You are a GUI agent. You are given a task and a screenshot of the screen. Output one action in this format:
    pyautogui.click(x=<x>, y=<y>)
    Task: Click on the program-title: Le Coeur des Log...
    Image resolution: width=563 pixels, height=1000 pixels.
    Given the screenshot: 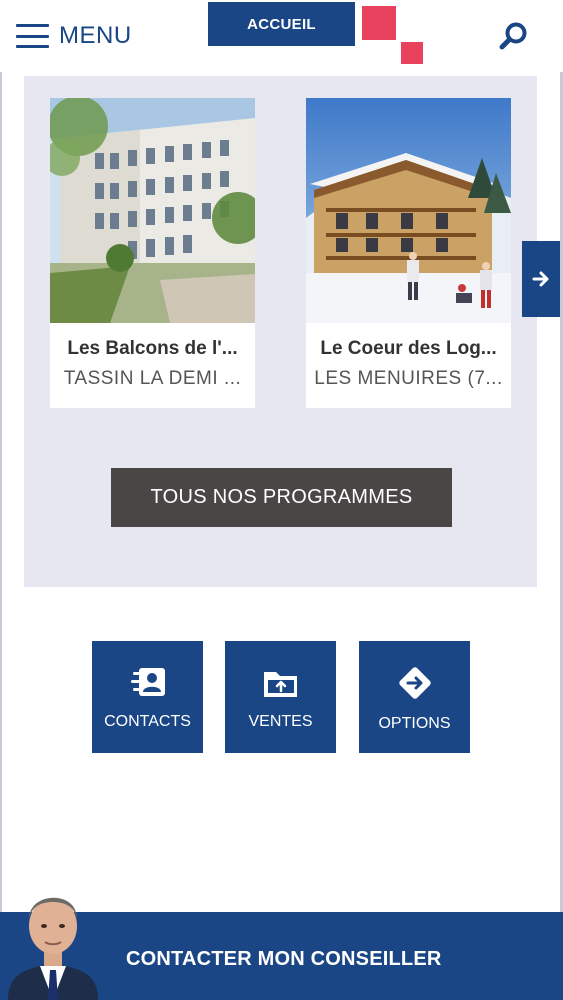 What is the action you would take?
    pyautogui.click(x=408, y=348)
    